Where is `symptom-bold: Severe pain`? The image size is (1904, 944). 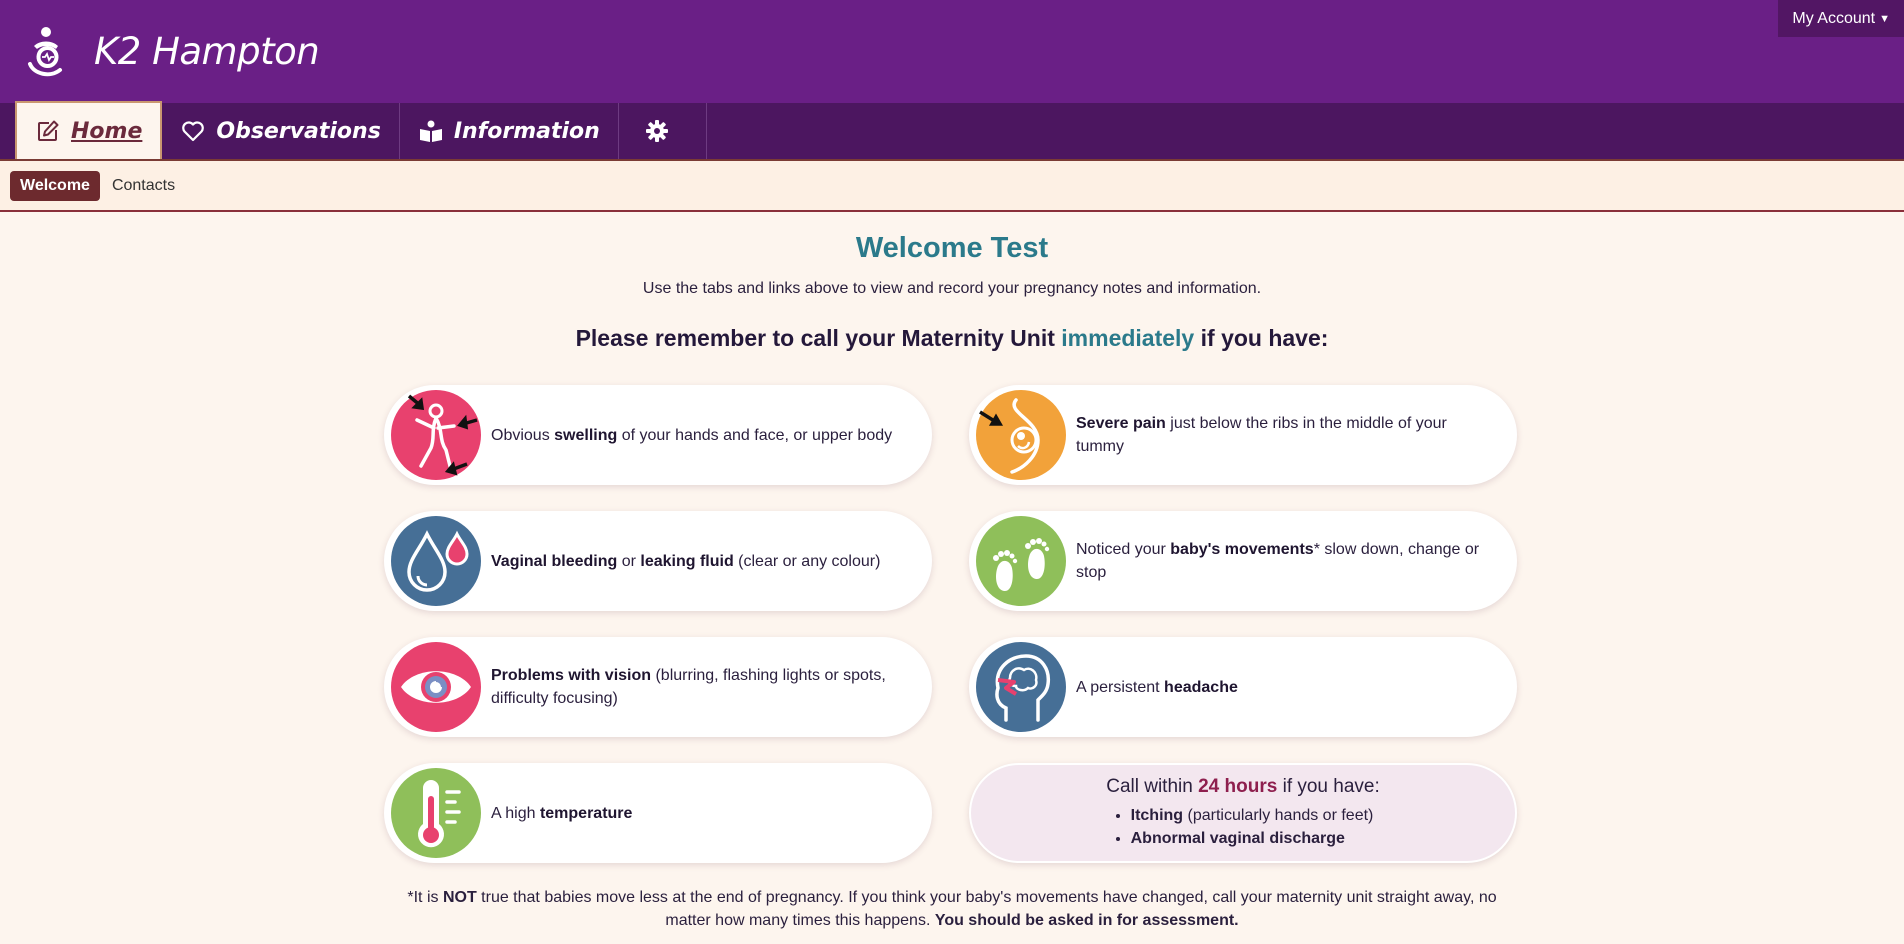
symptom-bold: Severe pain is located at coordinates (1121, 423).